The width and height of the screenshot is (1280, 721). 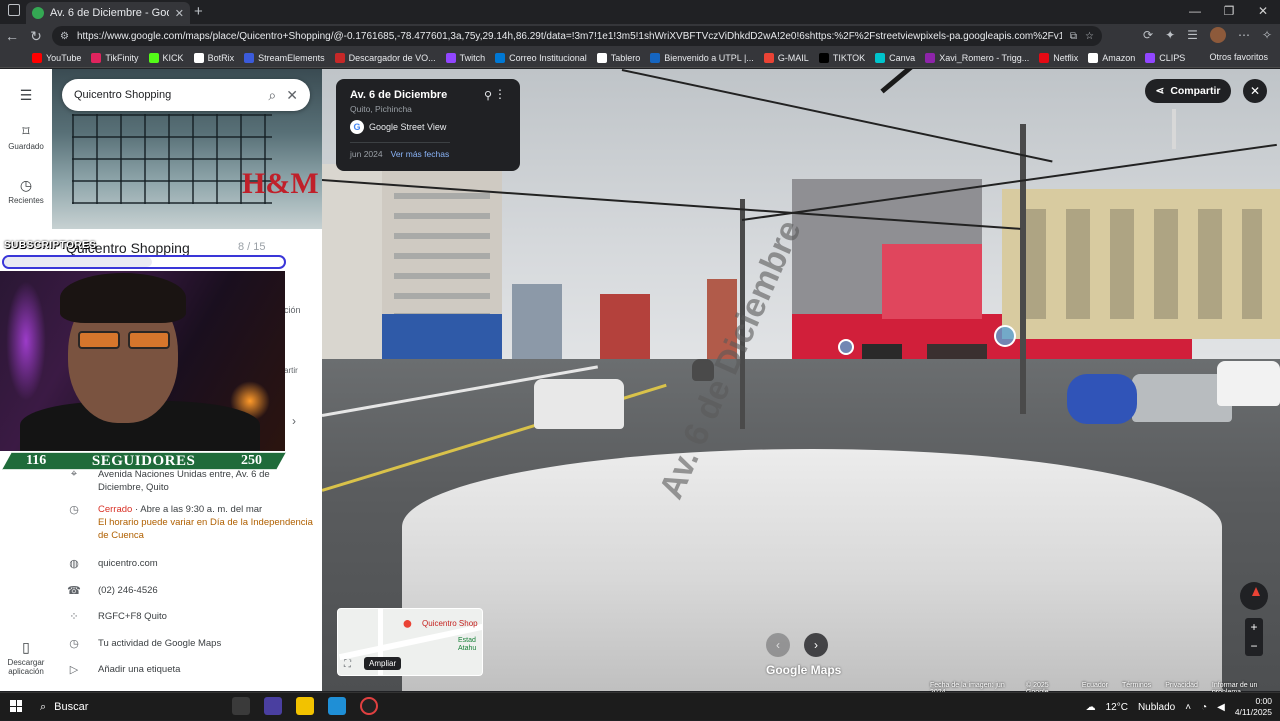 What do you see at coordinates (1238, 57) in the screenshot?
I see `other-bookmarks: Otros favoritos` at bounding box center [1238, 57].